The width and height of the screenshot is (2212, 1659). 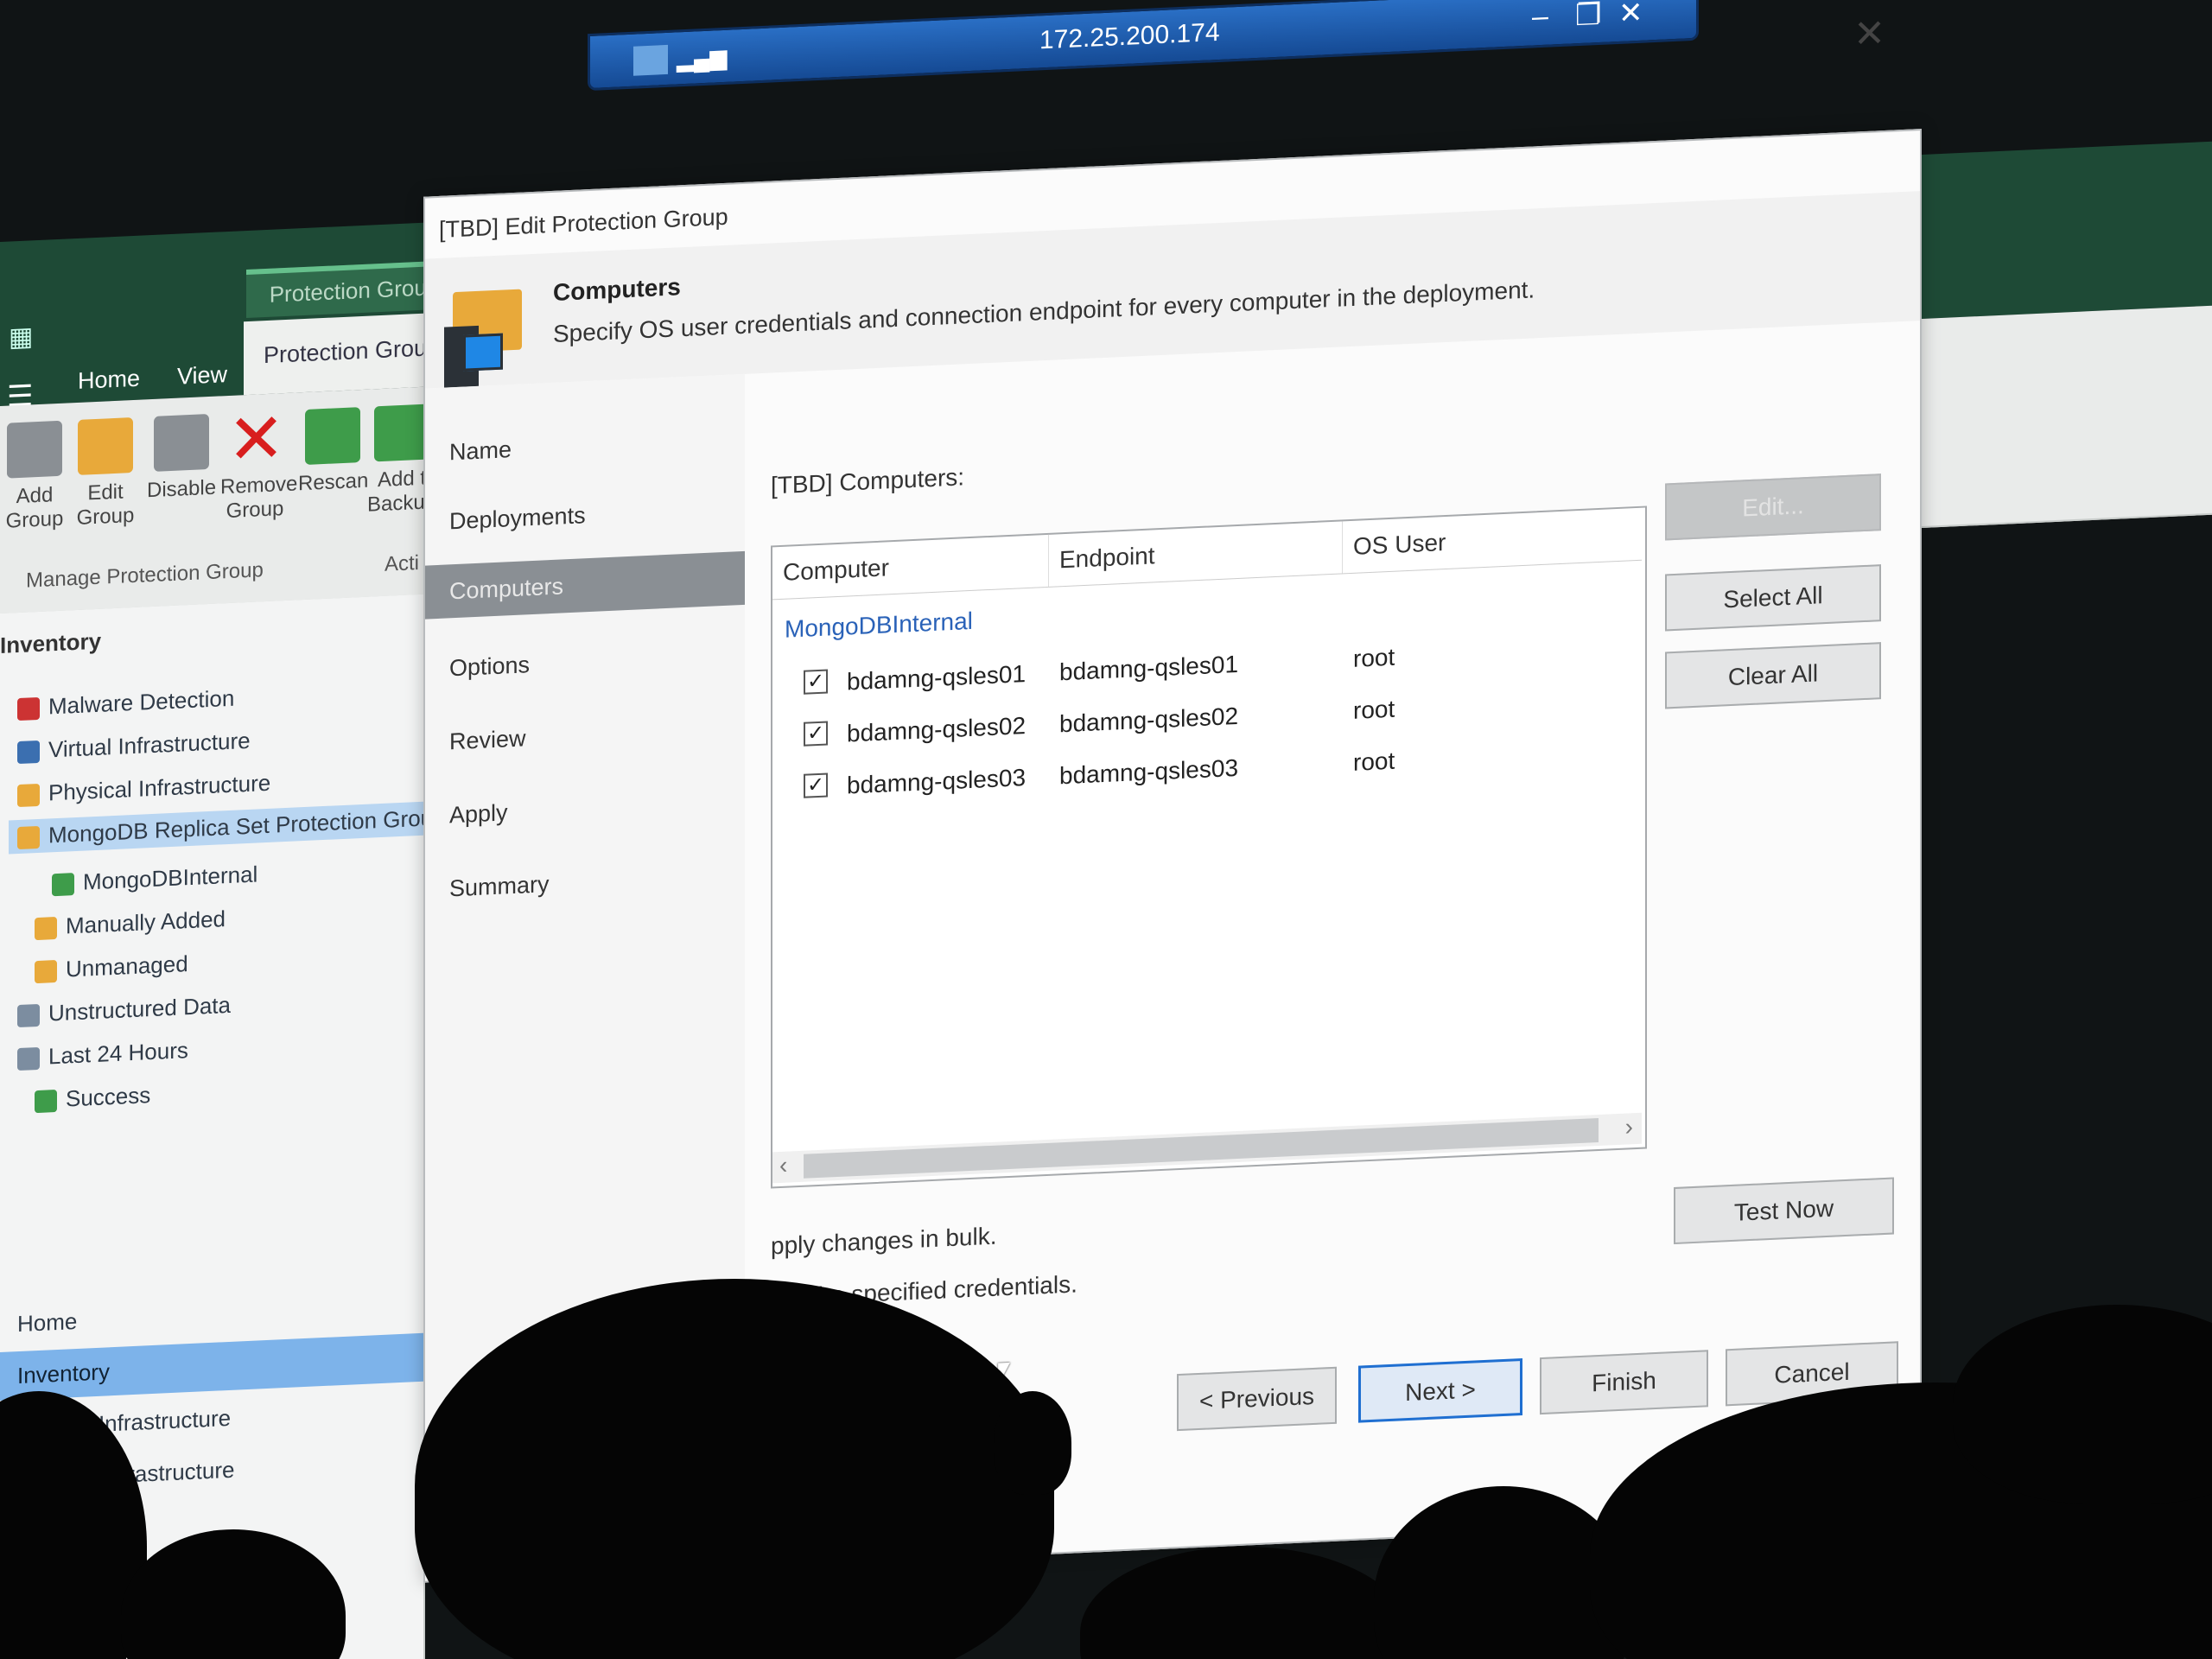 What do you see at coordinates (480, 451) in the screenshot?
I see `step-name: Name` at bounding box center [480, 451].